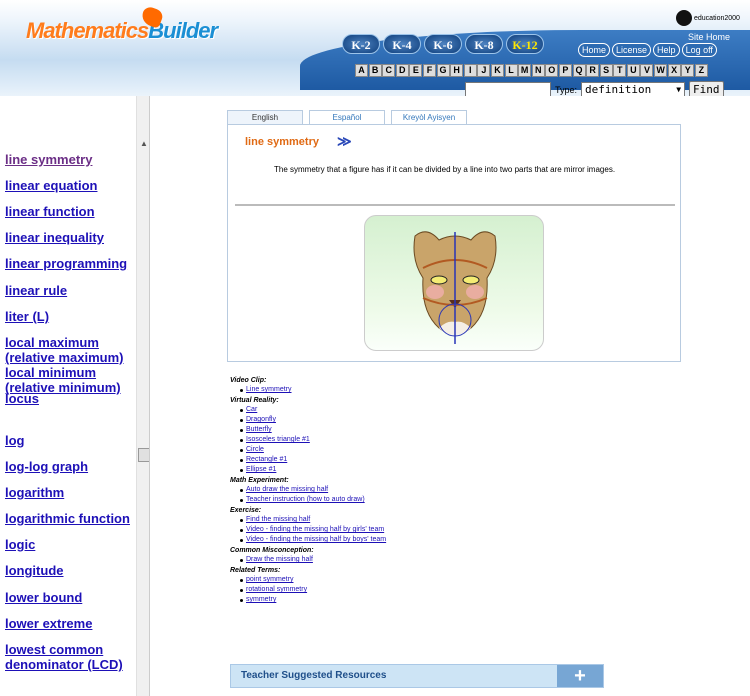 Image resolution: width=750 pixels, height=696 pixels. Describe the element at coordinates (525, 70) in the screenshot. I see `letter-m: M` at that location.